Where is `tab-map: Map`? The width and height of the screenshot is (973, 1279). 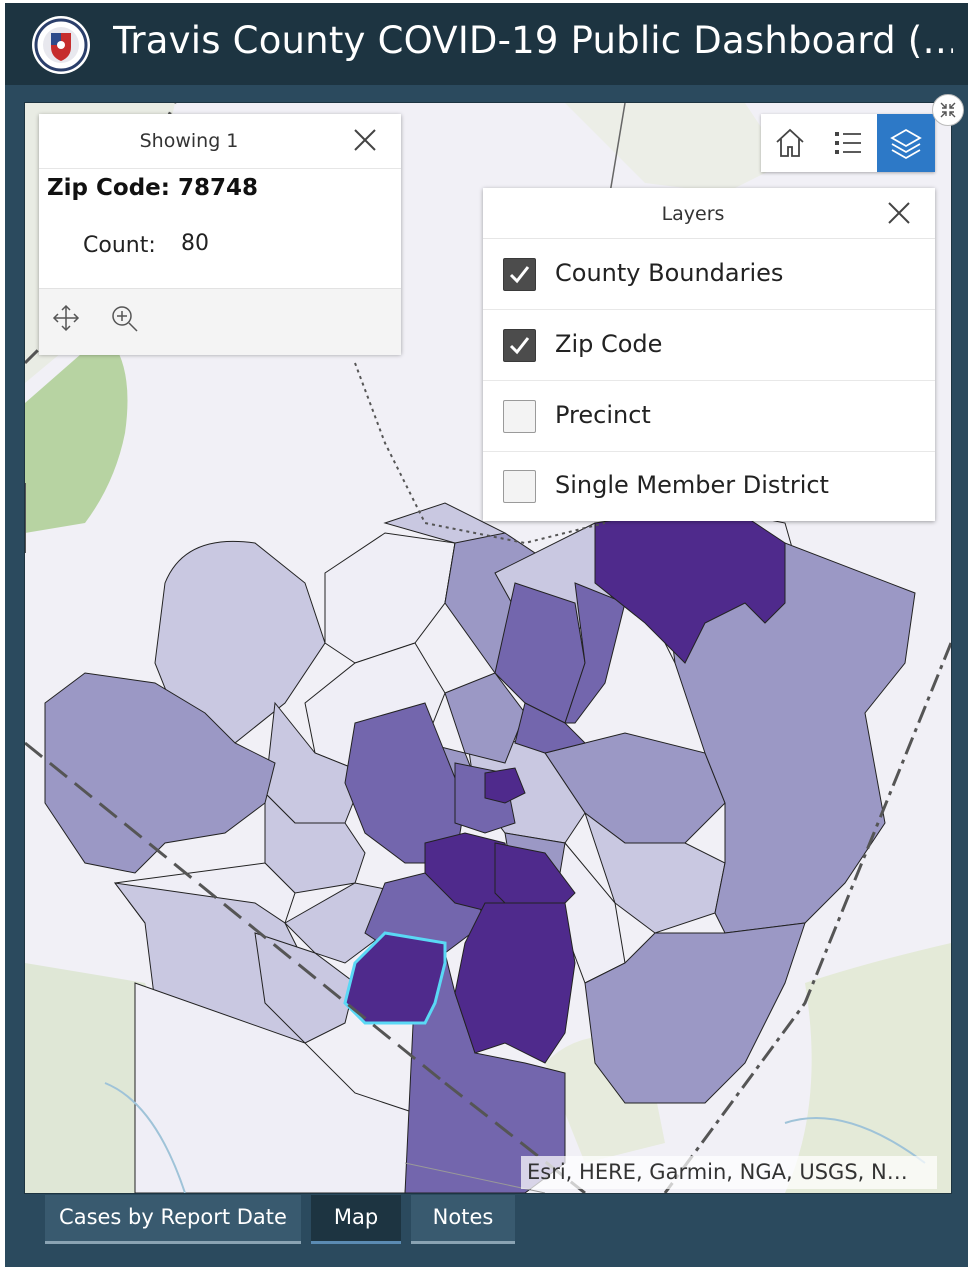 tab-map: Map is located at coordinates (356, 1219).